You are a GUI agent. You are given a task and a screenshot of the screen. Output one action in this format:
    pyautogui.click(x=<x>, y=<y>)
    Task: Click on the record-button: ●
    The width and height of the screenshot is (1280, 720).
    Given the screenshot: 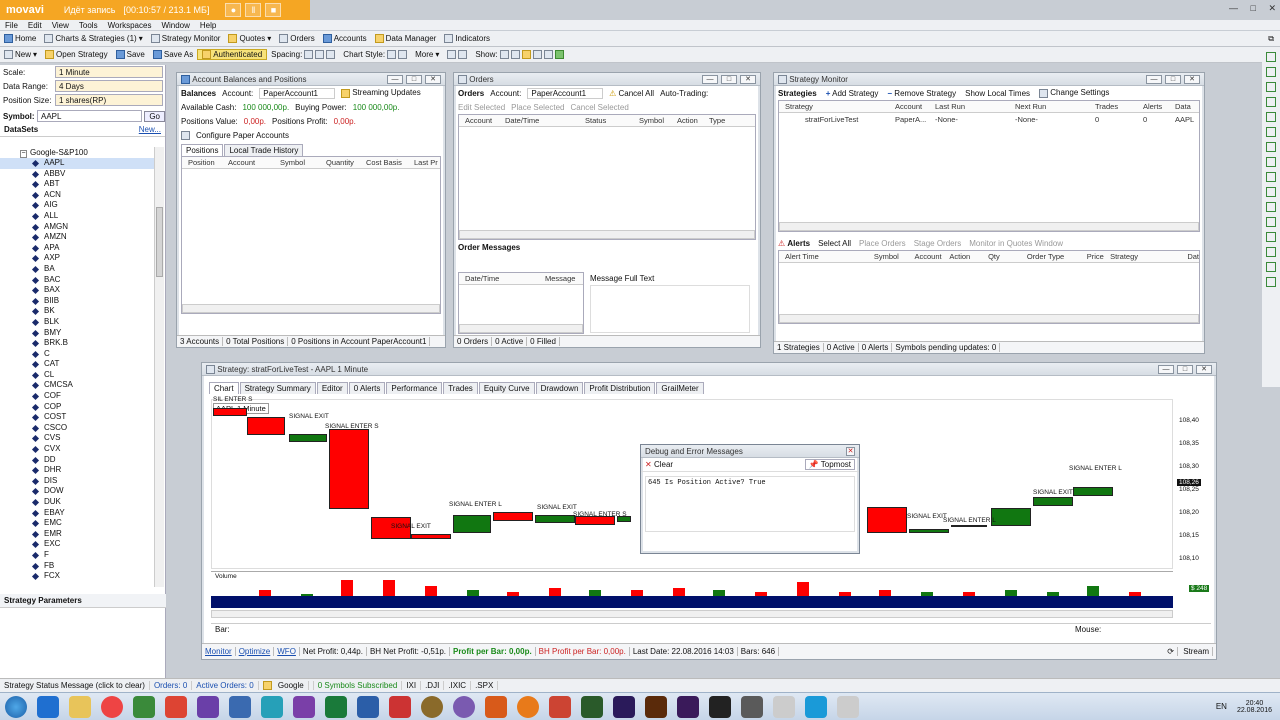 What is the action you would take?
    pyautogui.click(x=233, y=10)
    